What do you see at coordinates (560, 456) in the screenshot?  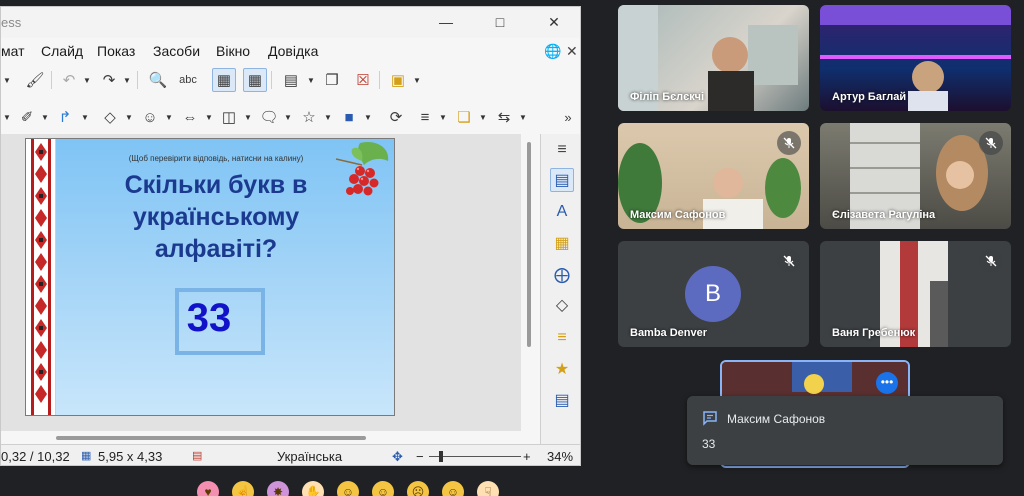 I see `zoom-level: 34%` at bounding box center [560, 456].